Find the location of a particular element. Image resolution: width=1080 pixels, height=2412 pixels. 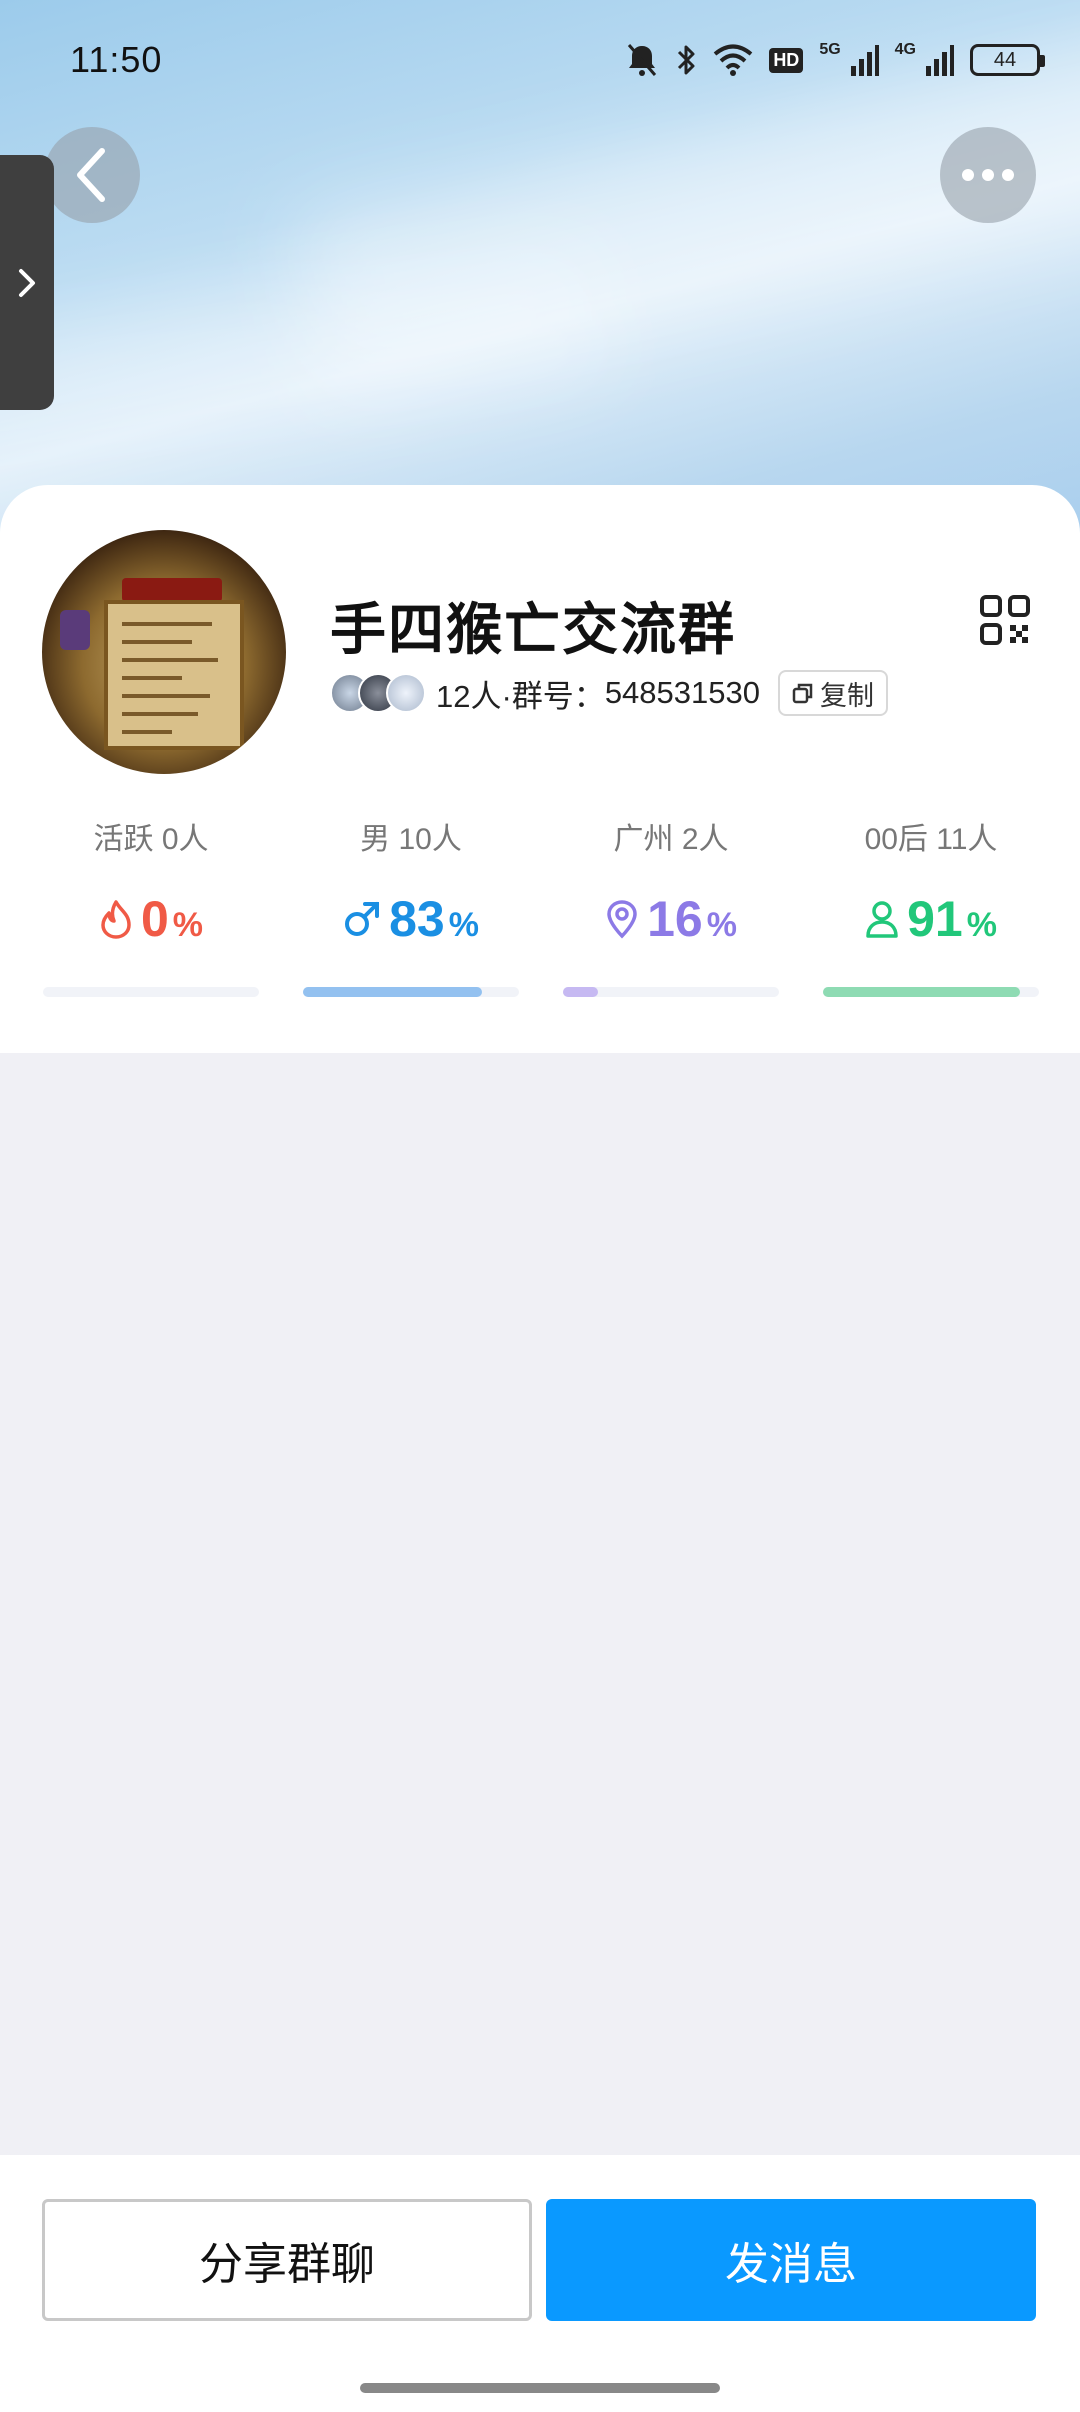

stat-label: 男 10人 is located at coordinates (411, 839).